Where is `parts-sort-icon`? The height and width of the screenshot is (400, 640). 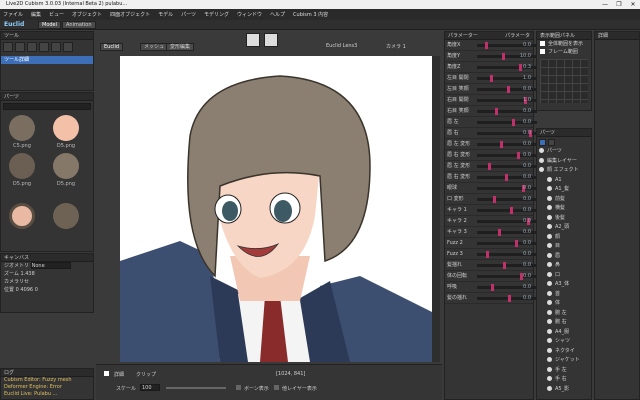 parts-sort-icon is located at coordinates (551, 142).